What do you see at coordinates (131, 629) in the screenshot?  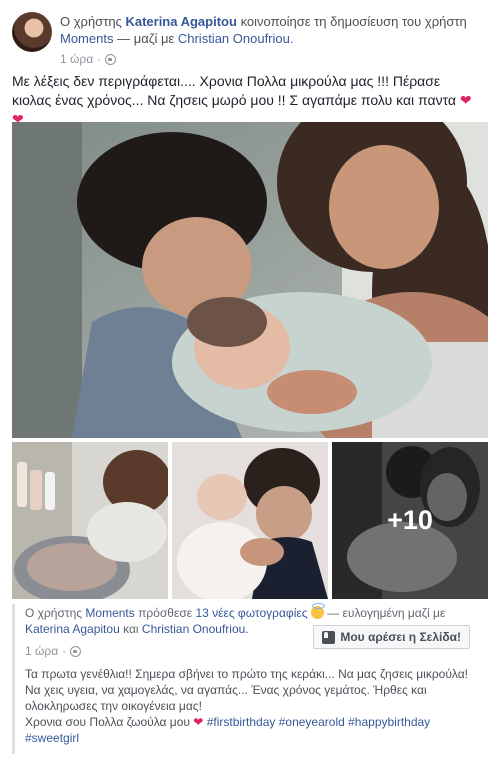 I see `shared-and: και` at bounding box center [131, 629].